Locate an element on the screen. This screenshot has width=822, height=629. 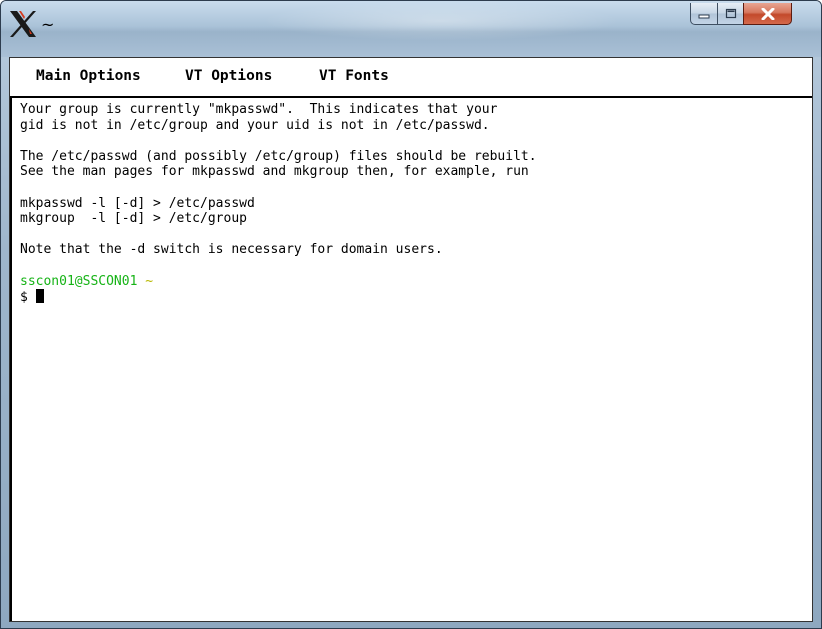
prompt-line: sscon01@SSCON01 ~ is located at coordinates (416, 282).